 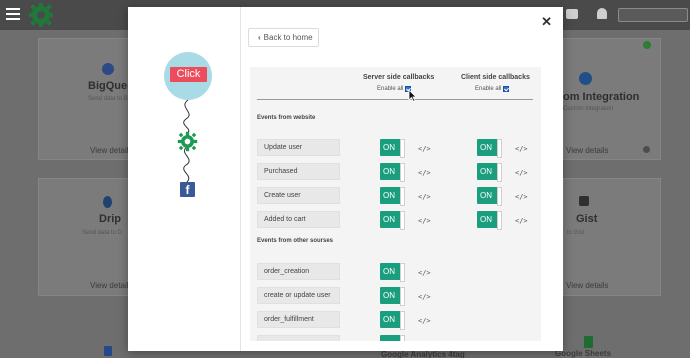 What do you see at coordinates (576, 233) in the screenshot?
I see `card-subtitle: to Gist` at bounding box center [576, 233].